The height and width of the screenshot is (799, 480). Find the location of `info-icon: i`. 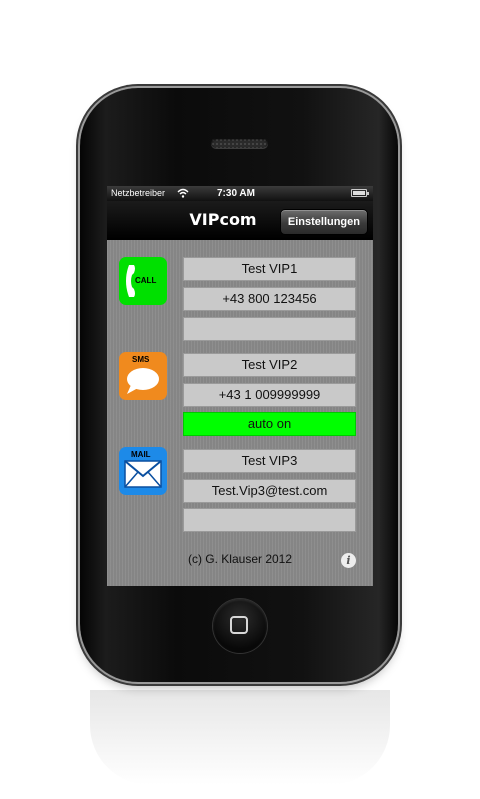

info-icon: i is located at coordinates (348, 560).